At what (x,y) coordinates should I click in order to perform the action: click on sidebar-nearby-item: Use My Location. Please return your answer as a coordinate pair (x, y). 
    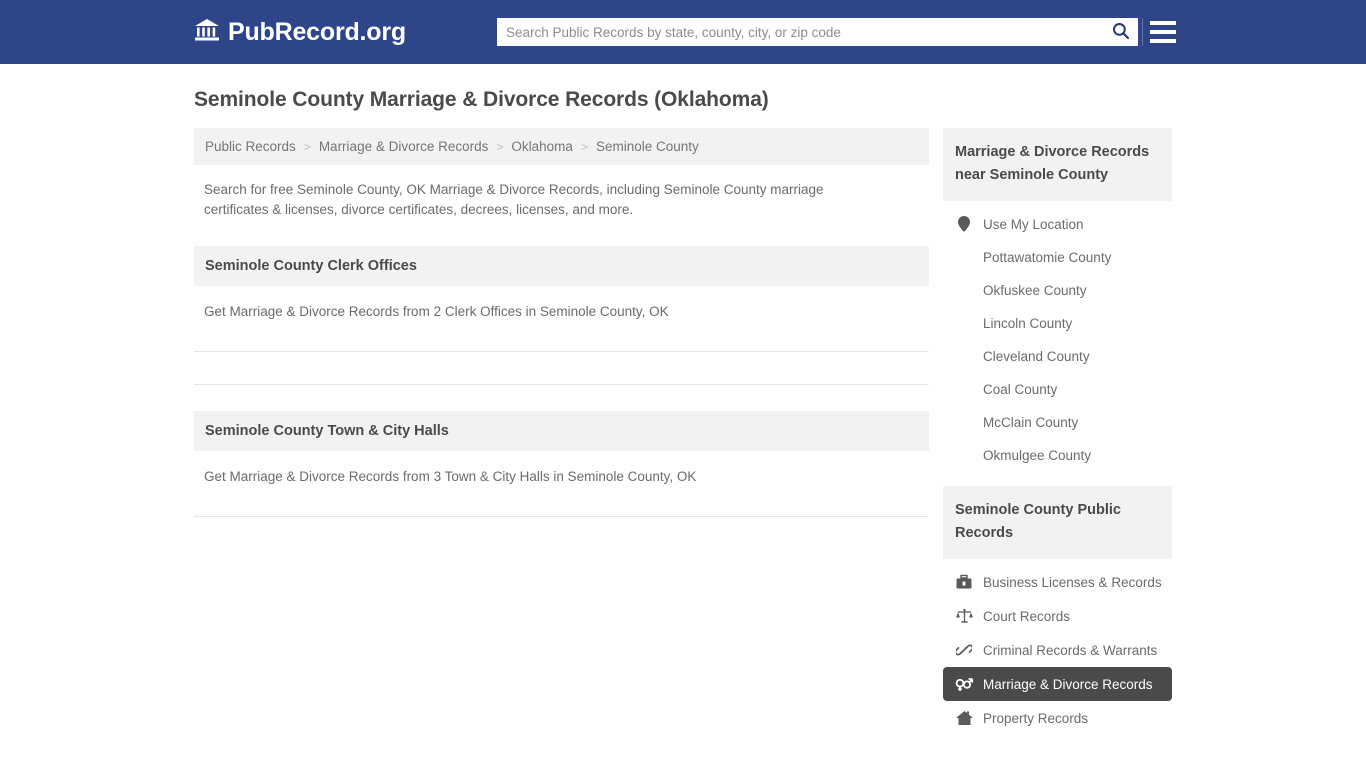
    Looking at the image, I should click on (1057, 224).